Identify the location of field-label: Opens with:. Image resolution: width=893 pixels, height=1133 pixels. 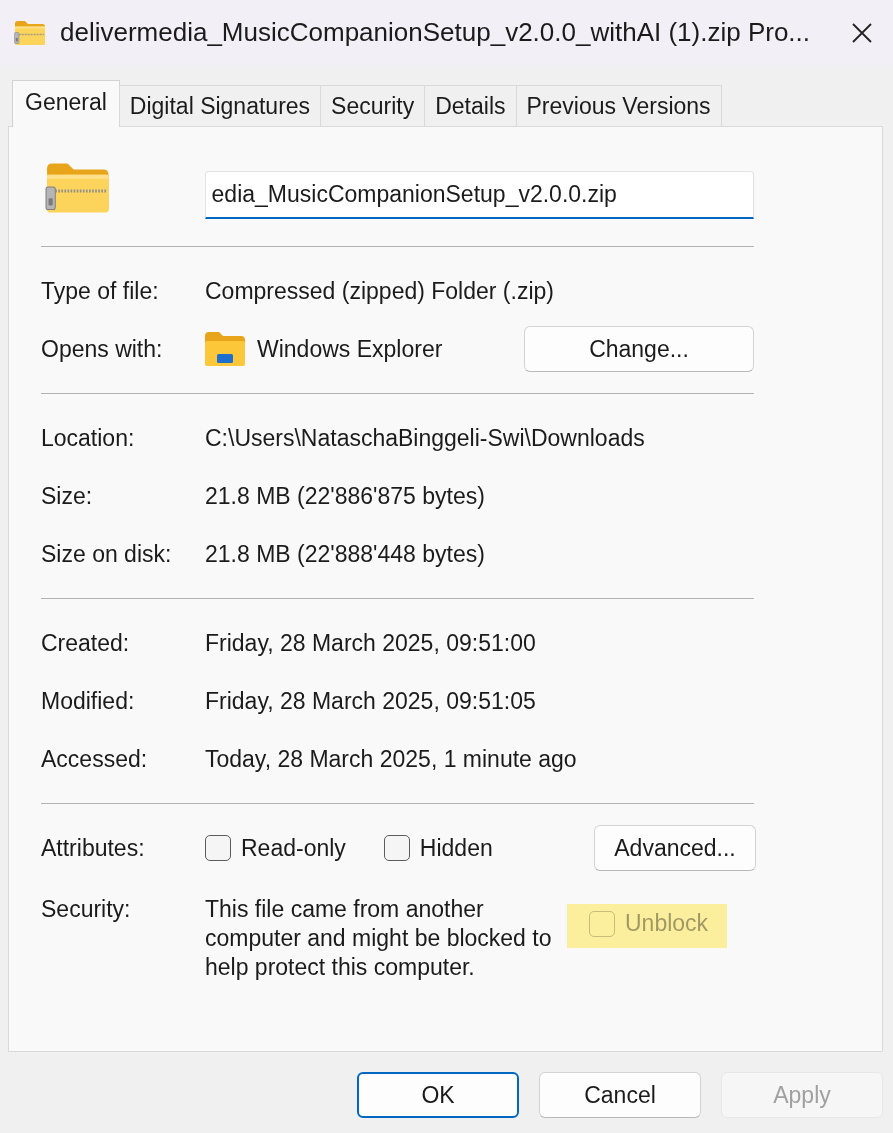
(102, 349).